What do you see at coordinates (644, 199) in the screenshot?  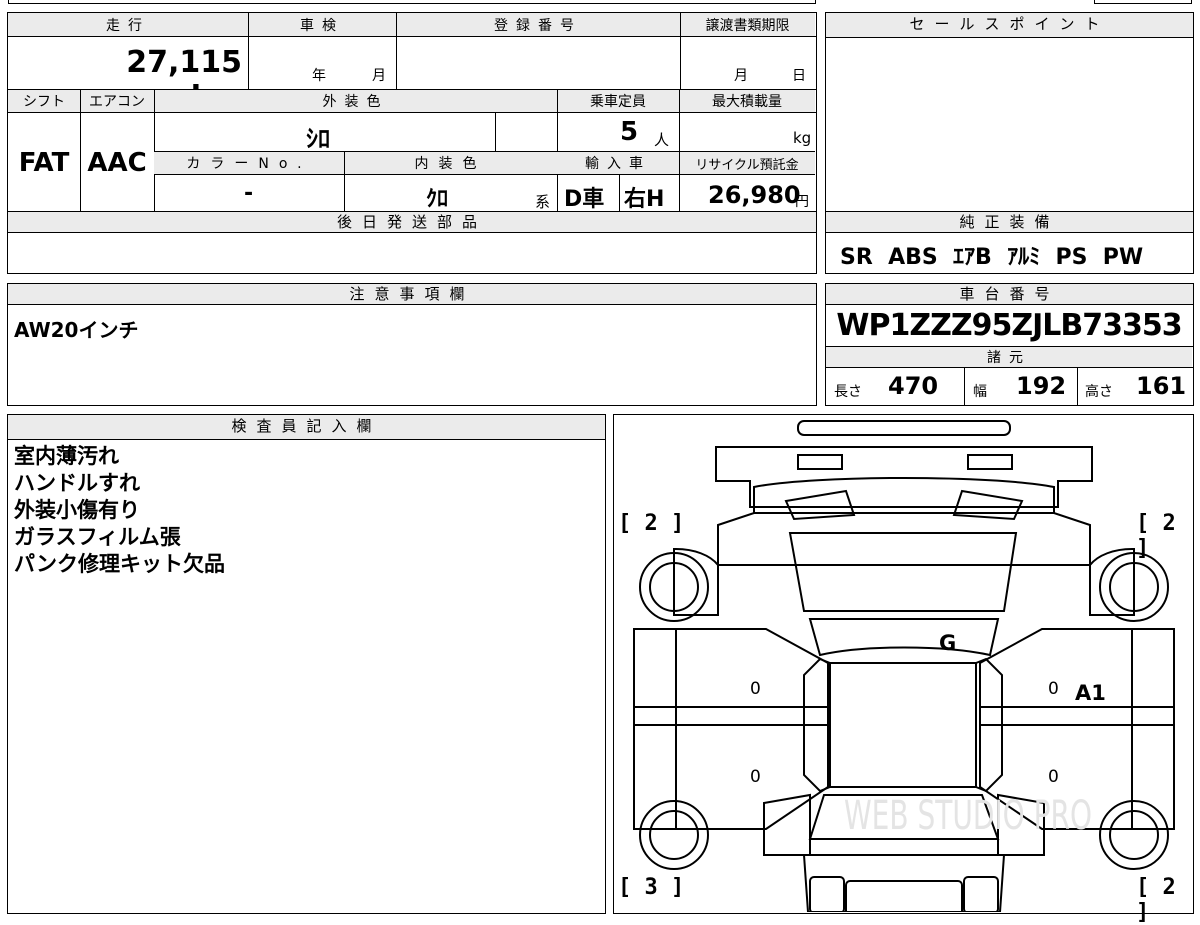 I see `steering-value: 右H` at bounding box center [644, 199].